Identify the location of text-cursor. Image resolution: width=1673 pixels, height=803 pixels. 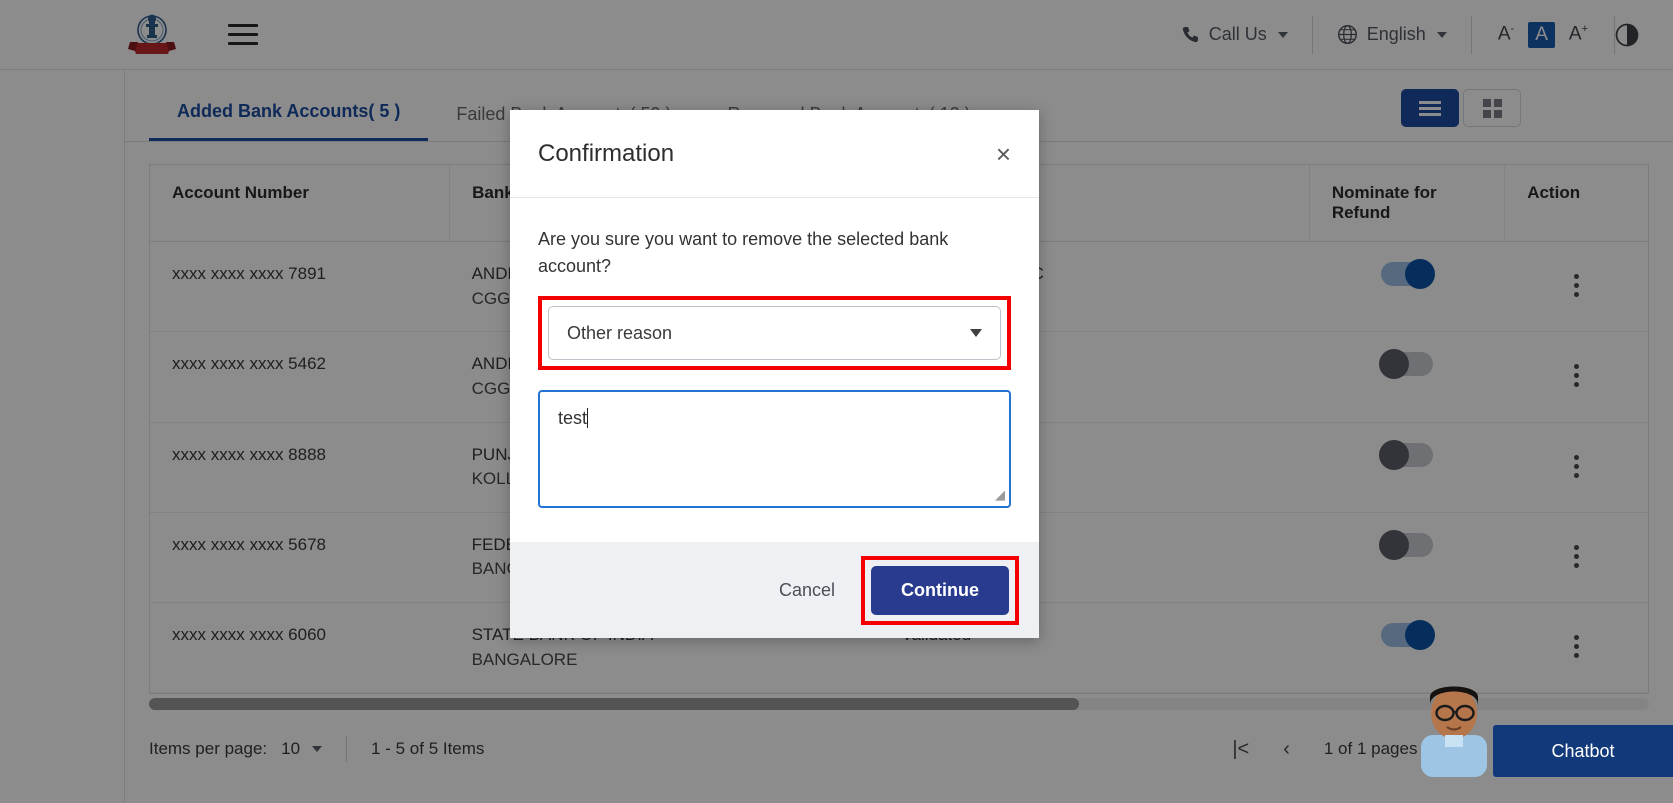
(588, 418).